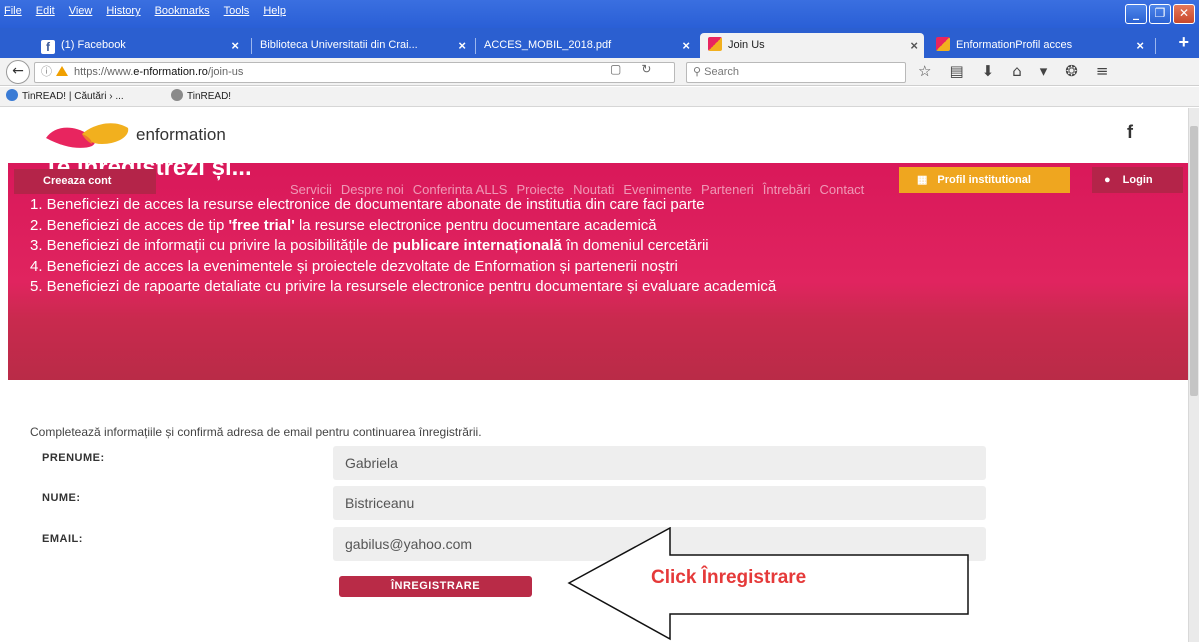  What do you see at coordinates (841, 189) in the screenshot?
I see `nav-contact: Contact` at bounding box center [841, 189].